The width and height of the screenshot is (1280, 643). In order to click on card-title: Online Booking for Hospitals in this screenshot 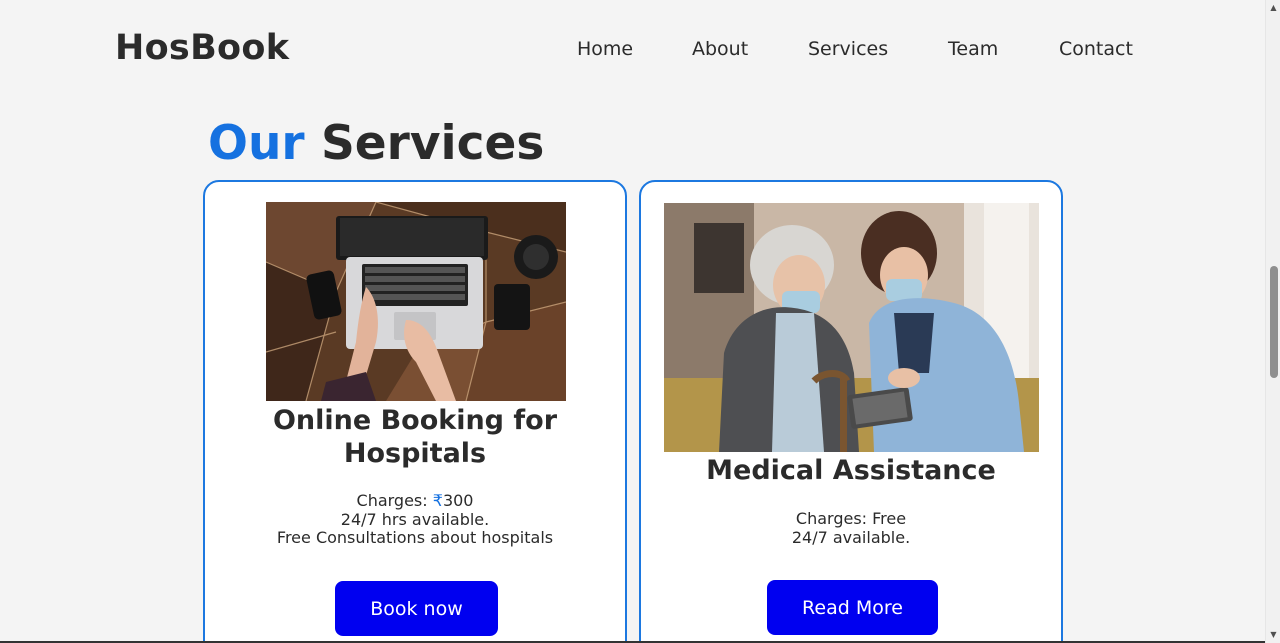, I will do `click(415, 437)`.